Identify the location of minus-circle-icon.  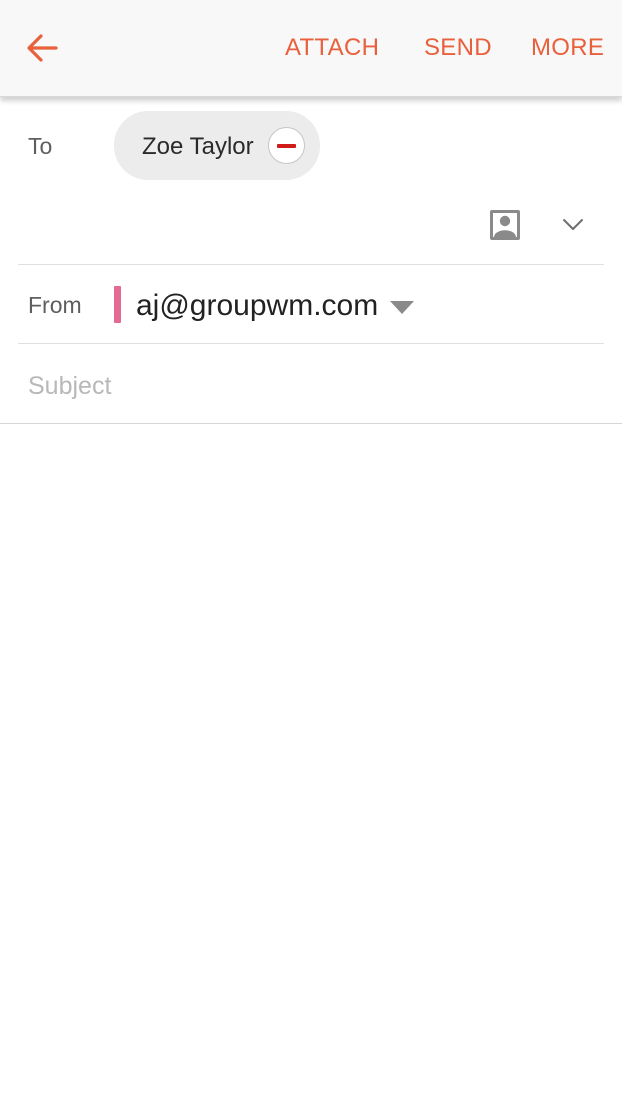
(286, 146).